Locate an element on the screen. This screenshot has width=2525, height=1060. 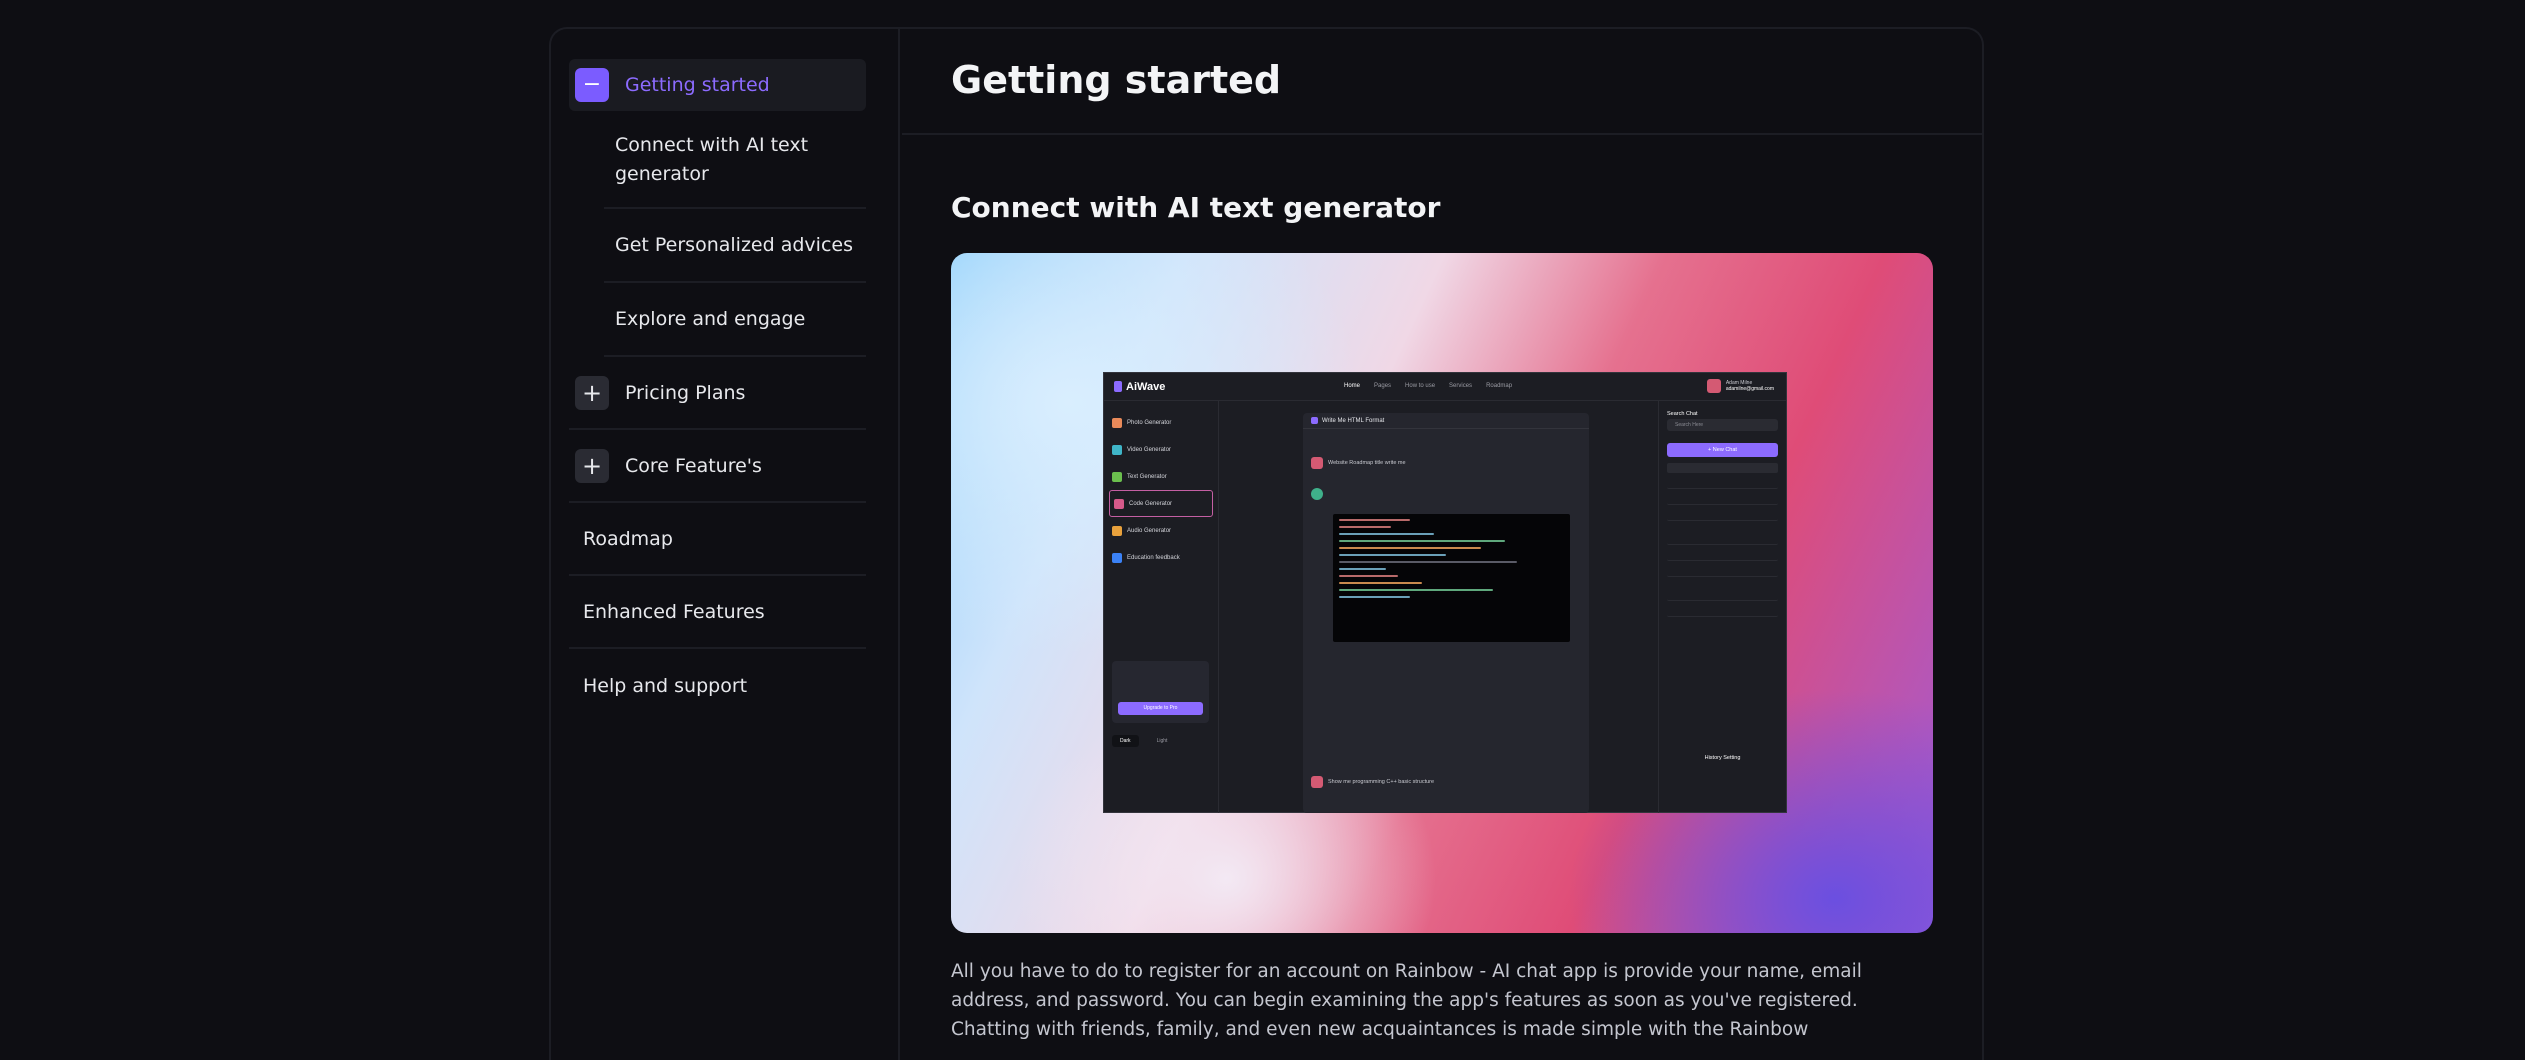
mock-side-label: Text Generator is located at coordinates (1147, 476).